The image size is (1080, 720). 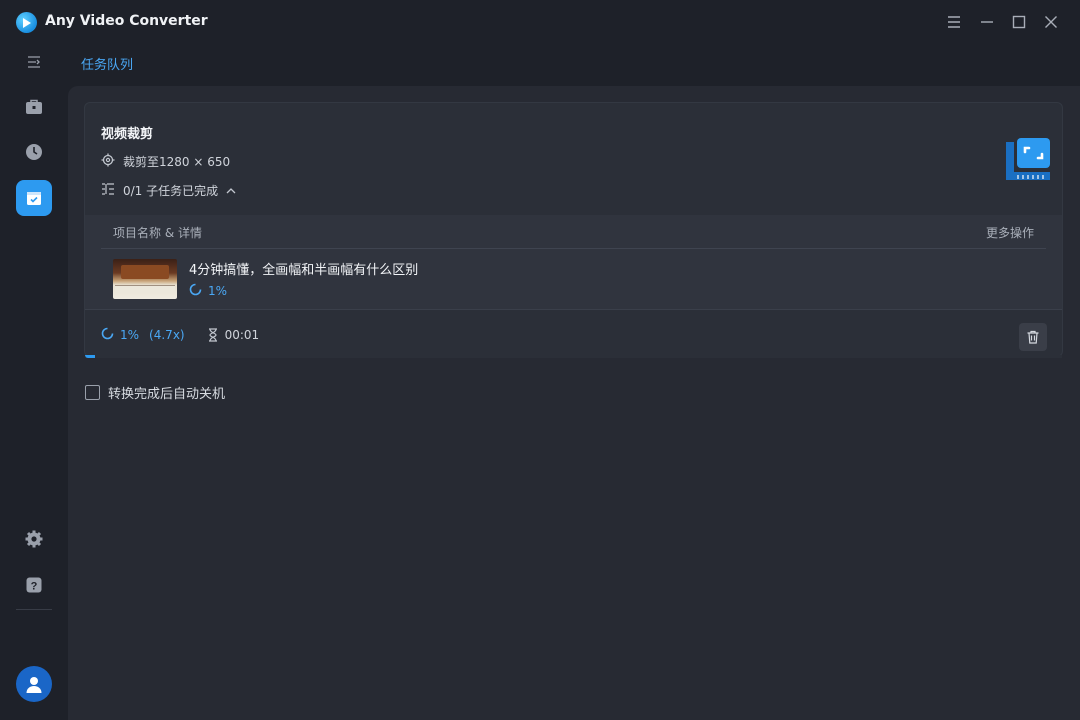 What do you see at coordinates (34, 107) in the screenshot?
I see `toolbox-icon` at bounding box center [34, 107].